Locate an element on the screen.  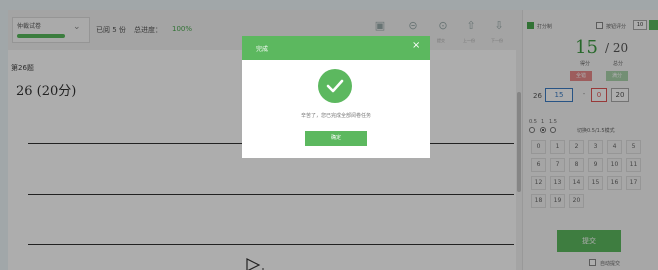
dialog-title: 完成 is located at coordinates (262, 49).